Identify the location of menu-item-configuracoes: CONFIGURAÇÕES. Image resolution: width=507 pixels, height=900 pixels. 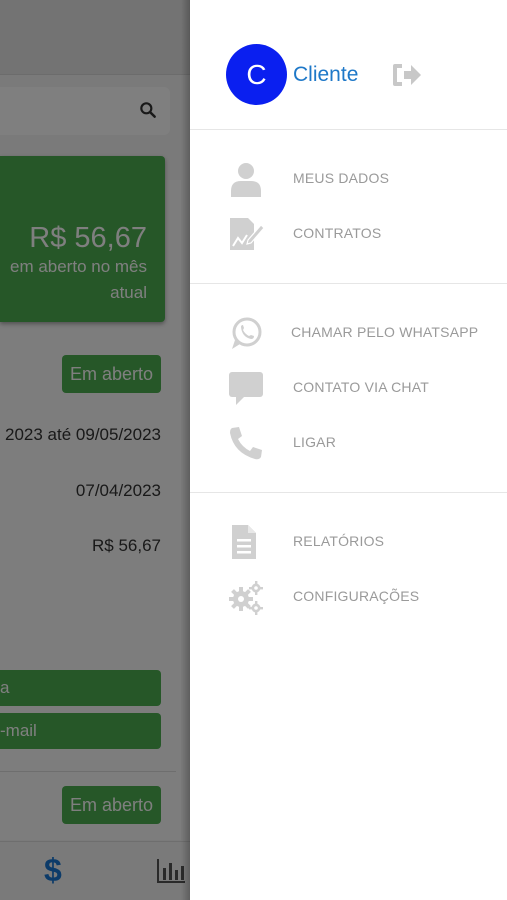
(348, 597).